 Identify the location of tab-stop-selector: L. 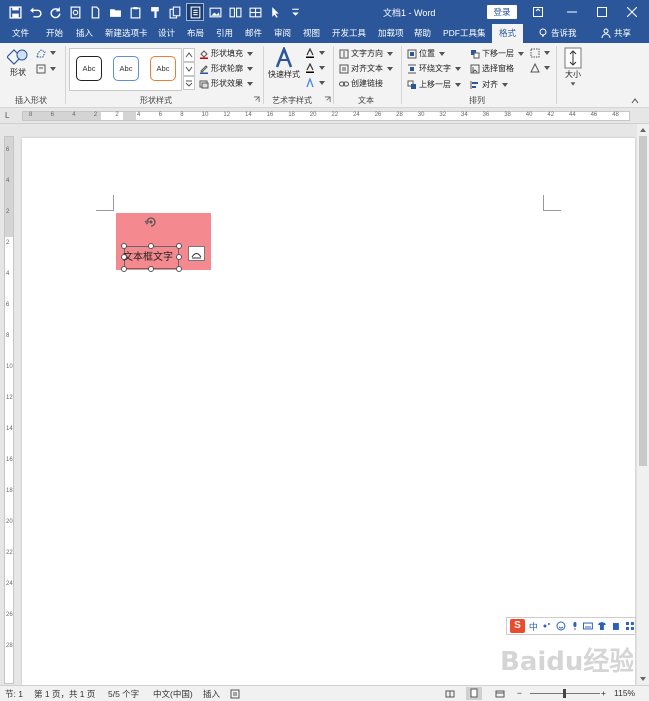
(7, 115).